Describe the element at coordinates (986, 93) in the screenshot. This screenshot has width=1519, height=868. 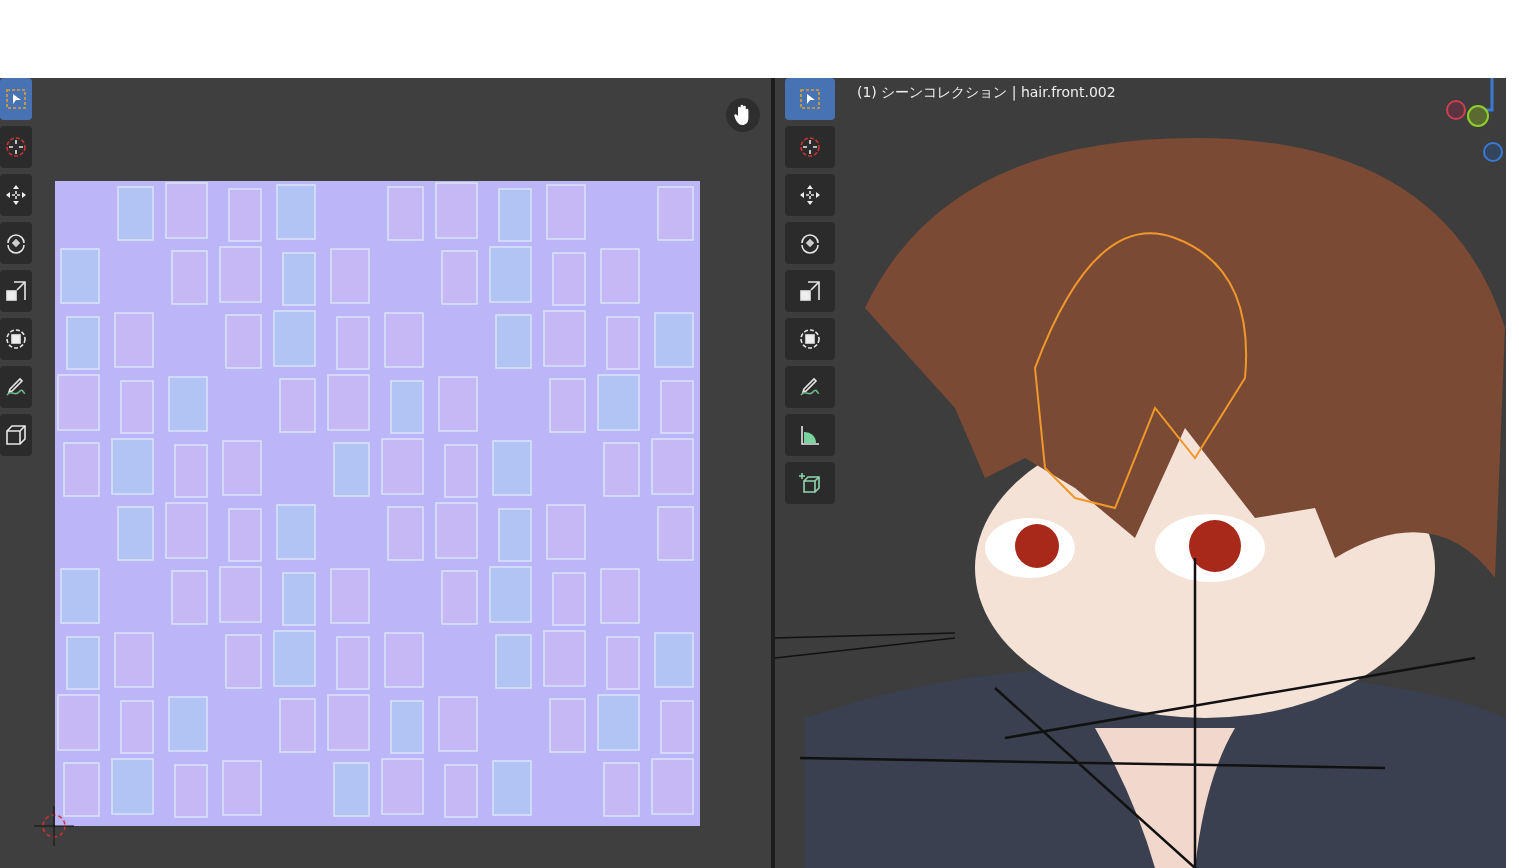
I see `viewport-header-text: (1) シーンコレクション | hair.front.002` at that location.